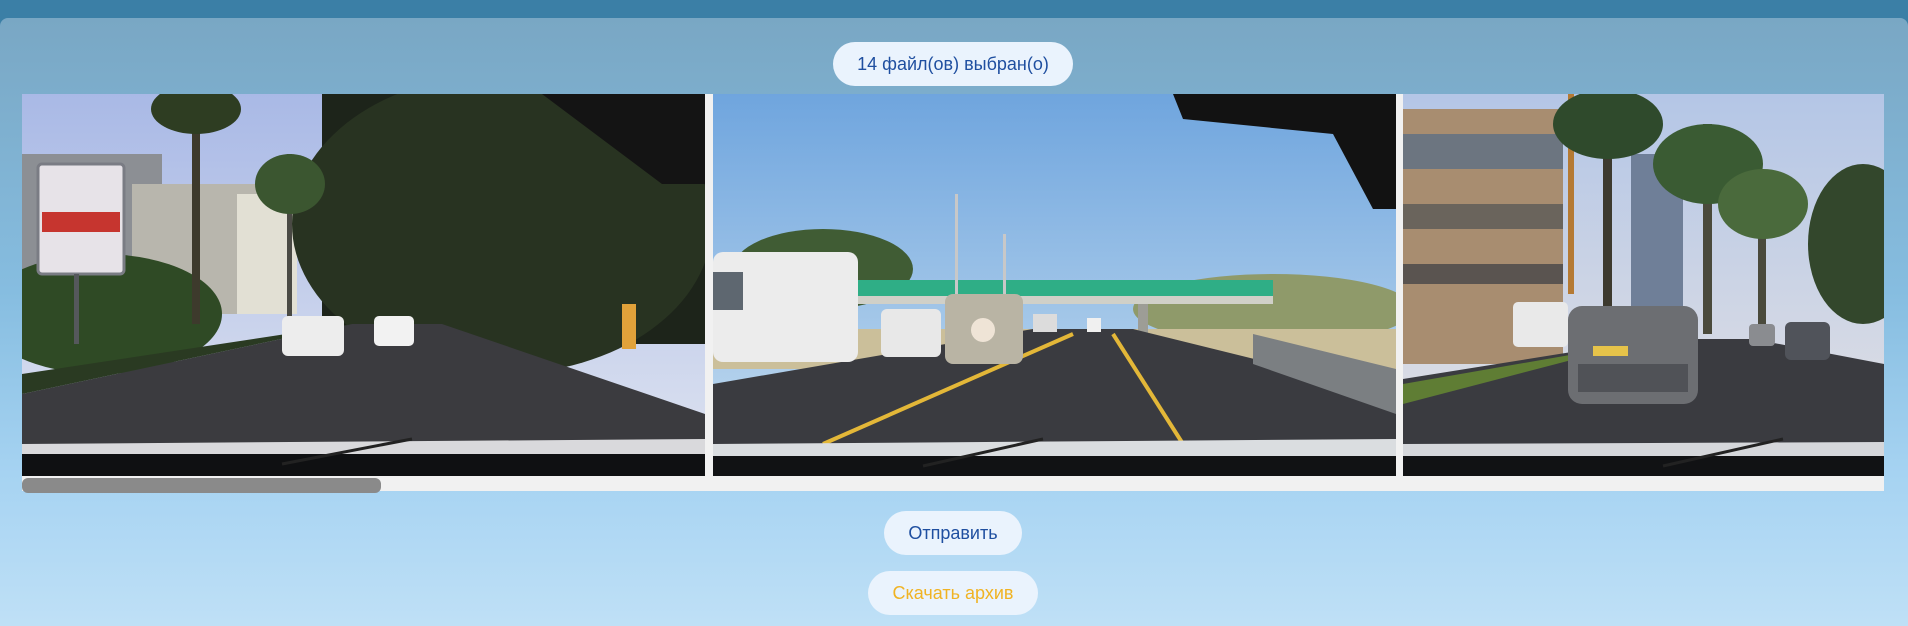 The image size is (1908, 626). I want to click on gallery-scrollbar-thumb, so click(201, 485).